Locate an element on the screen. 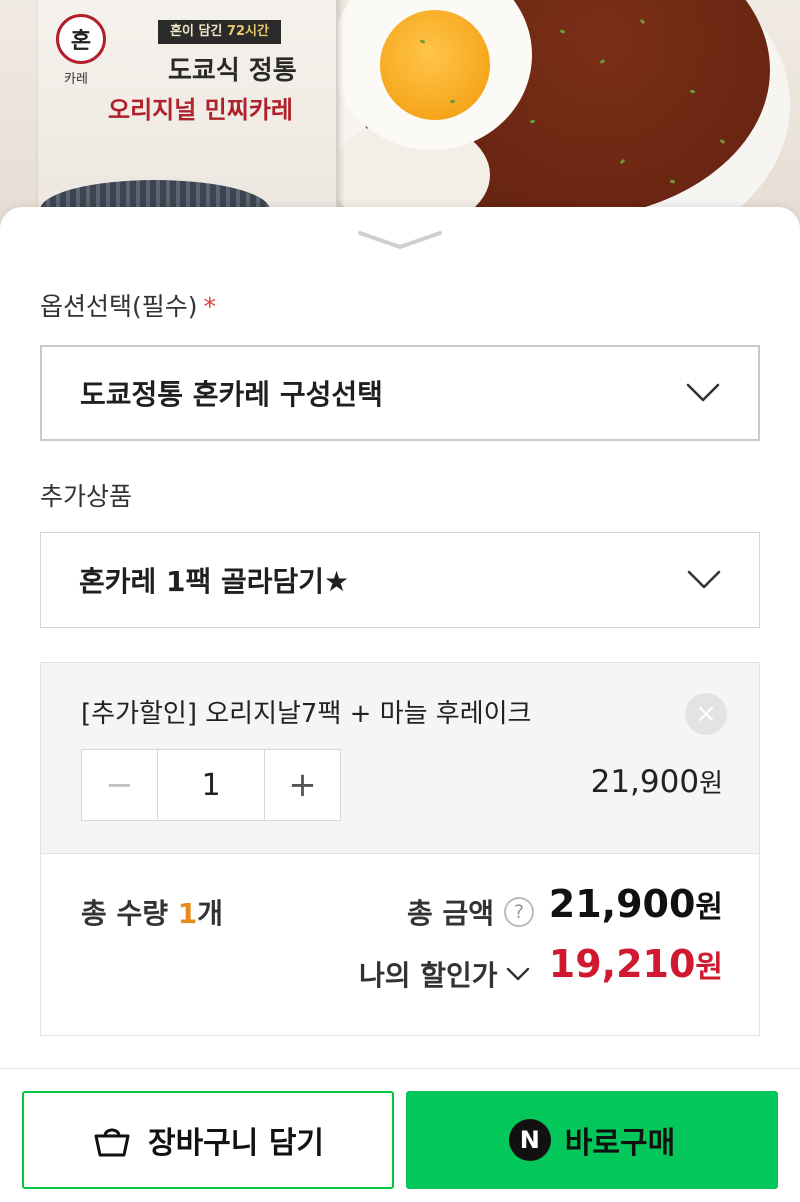 The image size is (800, 1202). my-discount-toggle: 나의 할인가 is located at coordinates (444, 974).